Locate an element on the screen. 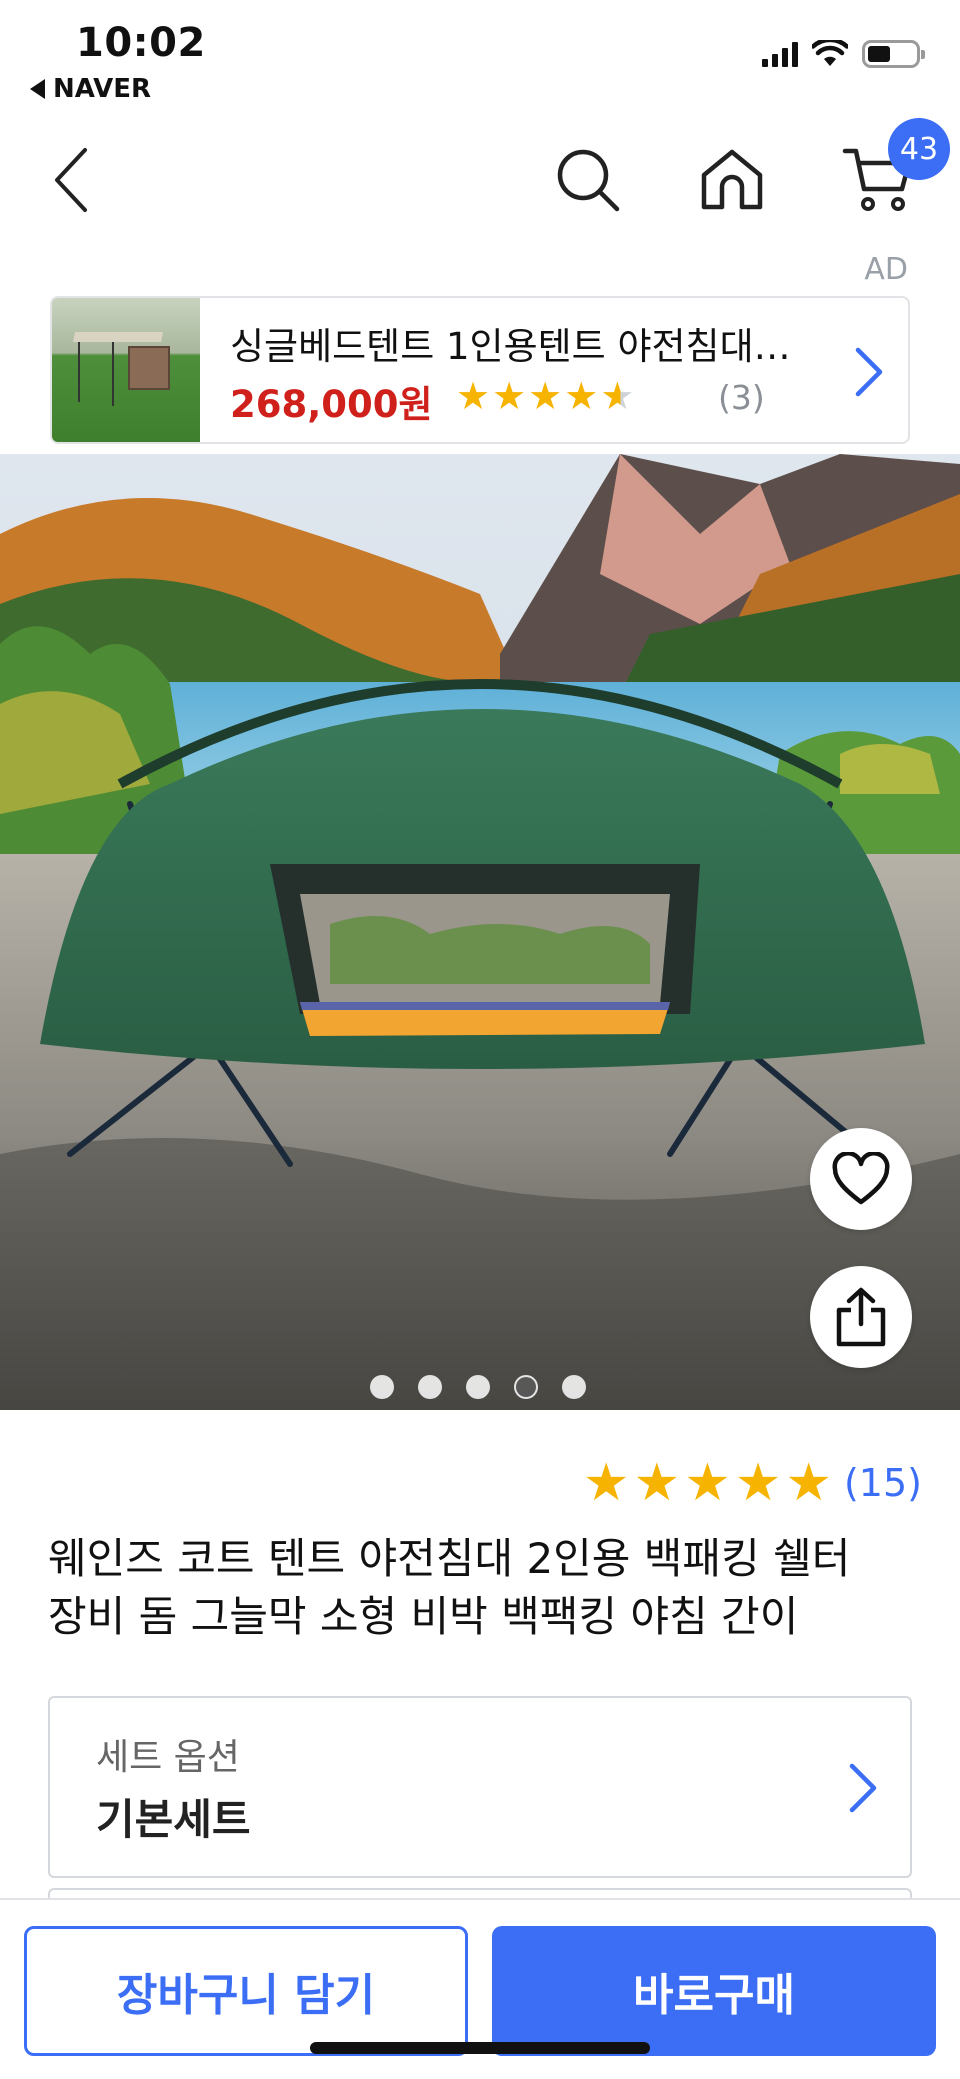 The height and width of the screenshot is (2079, 960). status-bar: 10:02 NAVER is located at coordinates (480, 56).